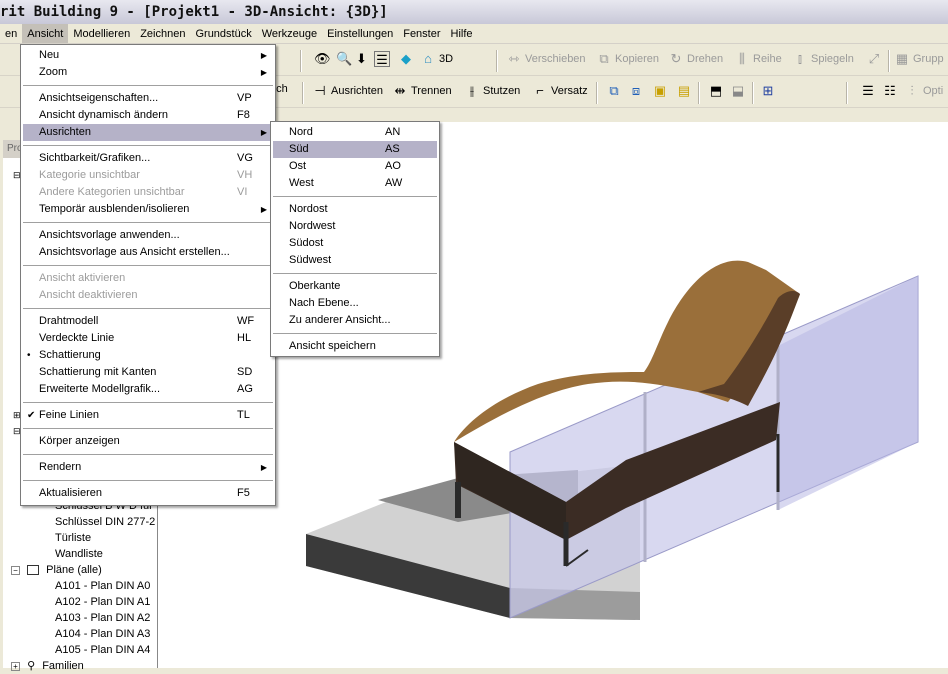 The width and height of the screenshot is (948, 674). I want to click on split-icon: ⇹, so click(400, 90).